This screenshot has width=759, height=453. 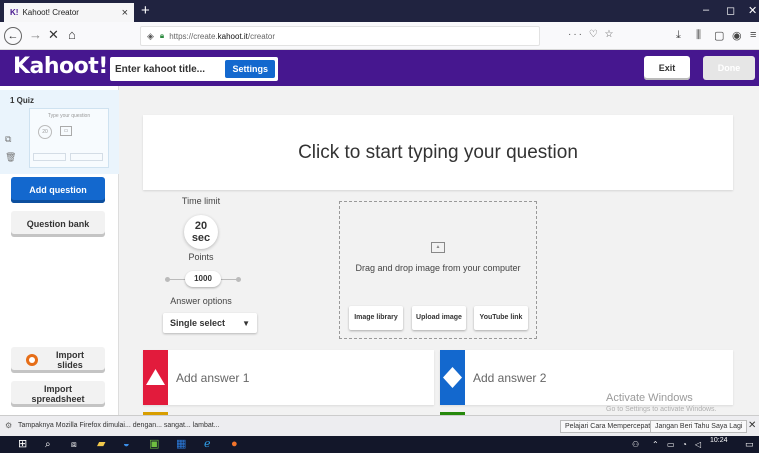 I want to click on import-spreadsheet-label: Import spreadsheet, so click(x=58, y=394).